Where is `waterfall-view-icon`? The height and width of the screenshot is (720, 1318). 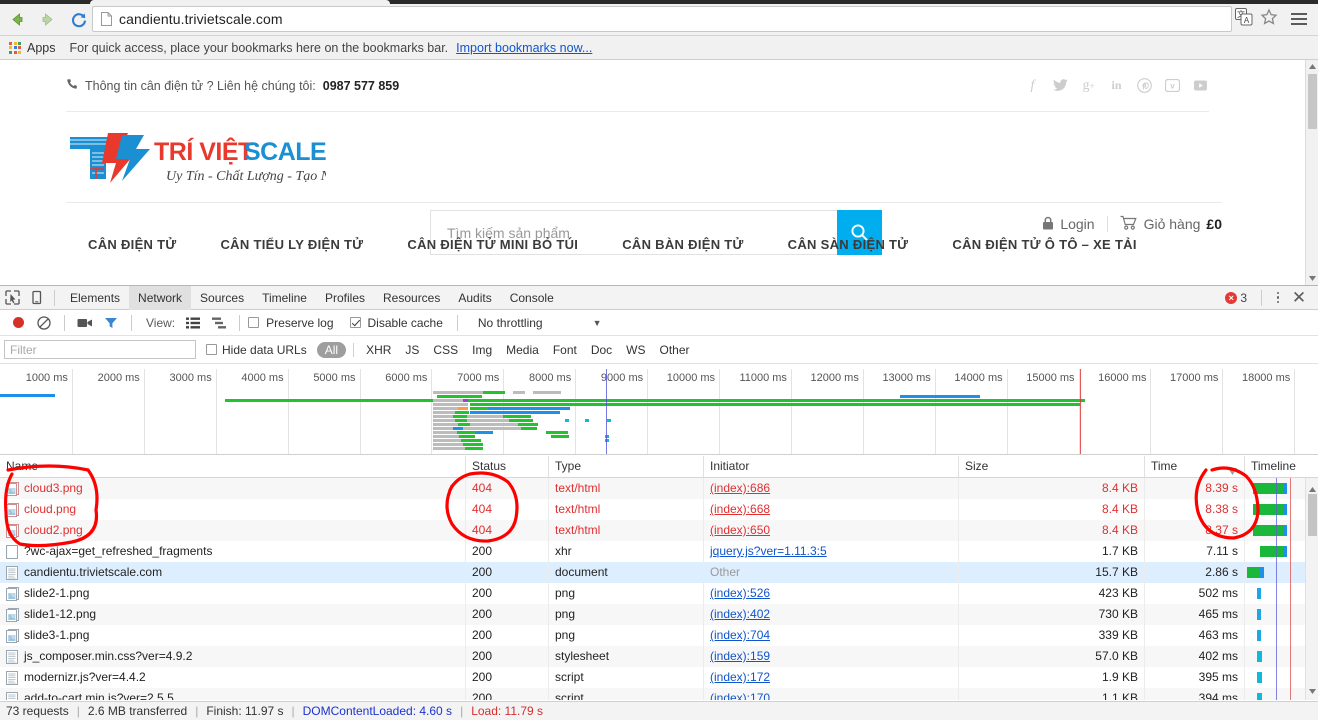
waterfall-view-icon is located at coordinates (219, 323).